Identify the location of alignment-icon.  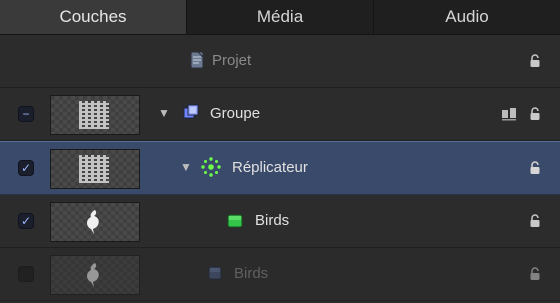
(509, 114).